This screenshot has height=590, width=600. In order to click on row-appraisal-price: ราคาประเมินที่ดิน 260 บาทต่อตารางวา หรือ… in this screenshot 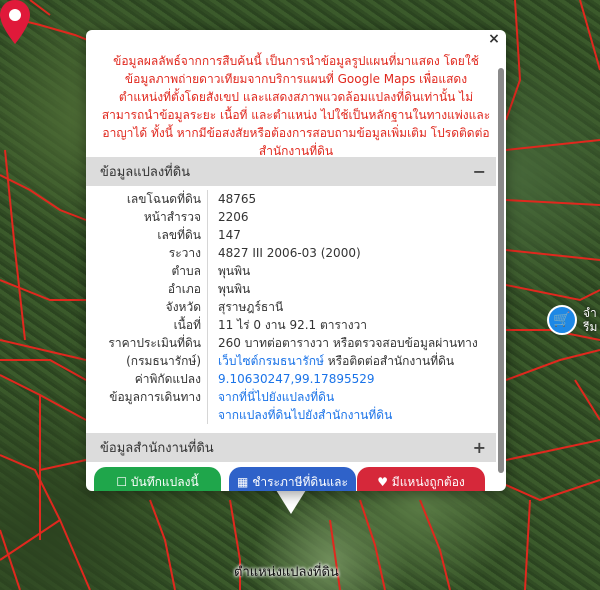, I will do `click(291, 343)`.